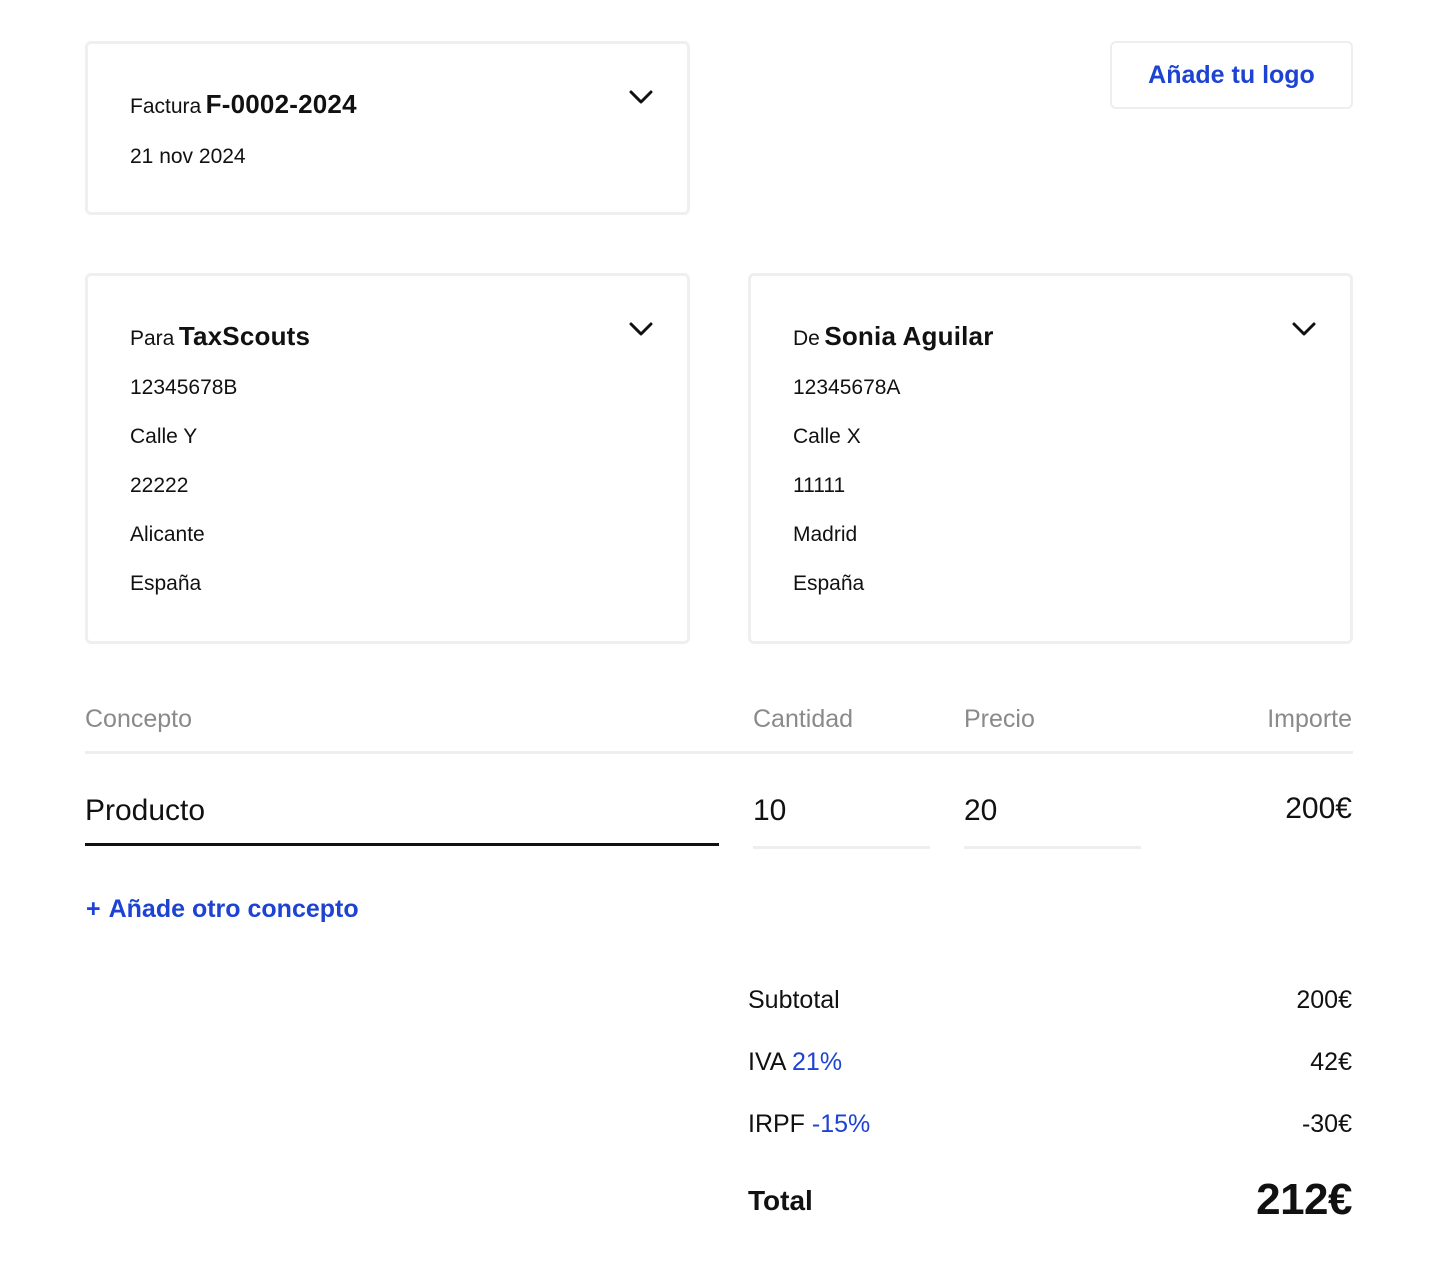 Image resolution: width=1440 pixels, height=1263 pixels. I want to click on client-tax-id: 12345678B, so click(184, 387).